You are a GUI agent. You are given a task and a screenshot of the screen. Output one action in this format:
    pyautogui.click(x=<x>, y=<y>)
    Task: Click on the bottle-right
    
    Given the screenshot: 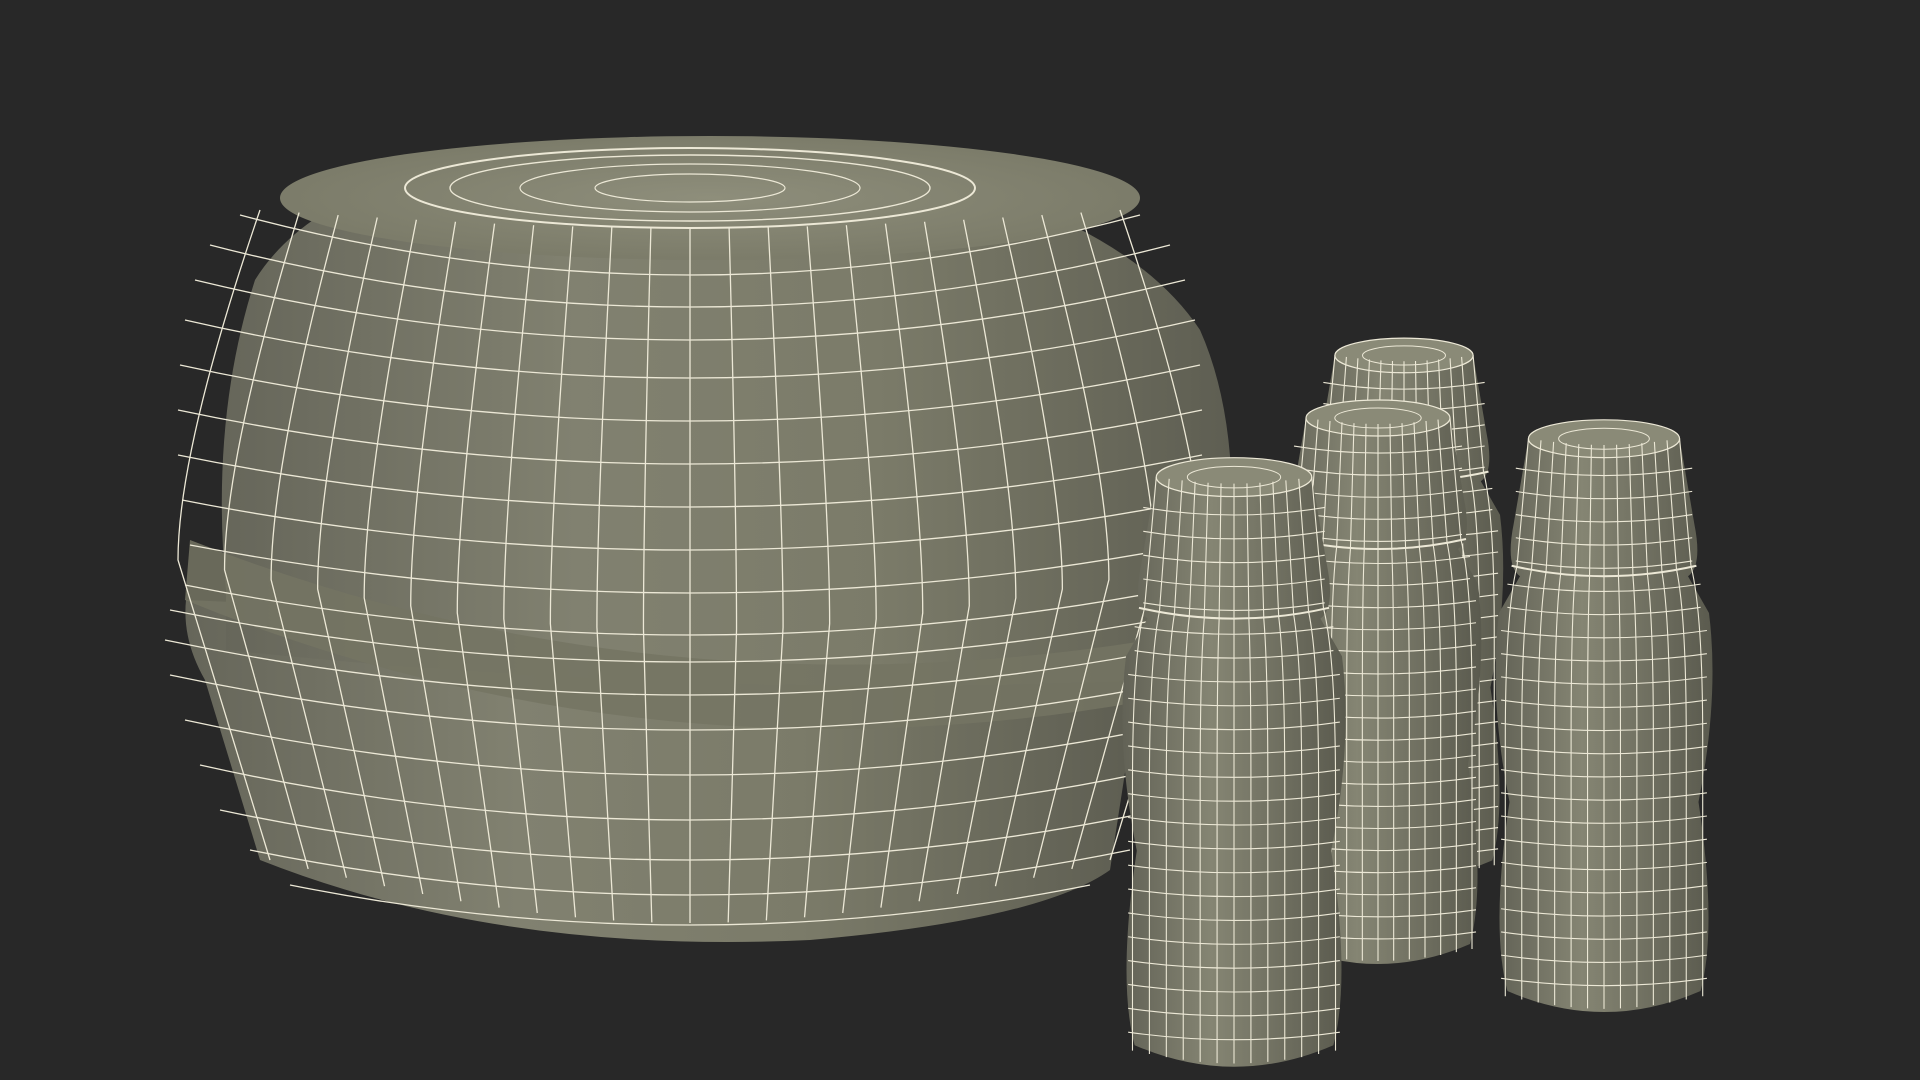 What is the action you would take?
    pyautogui.click(x=1604, y=715)
    